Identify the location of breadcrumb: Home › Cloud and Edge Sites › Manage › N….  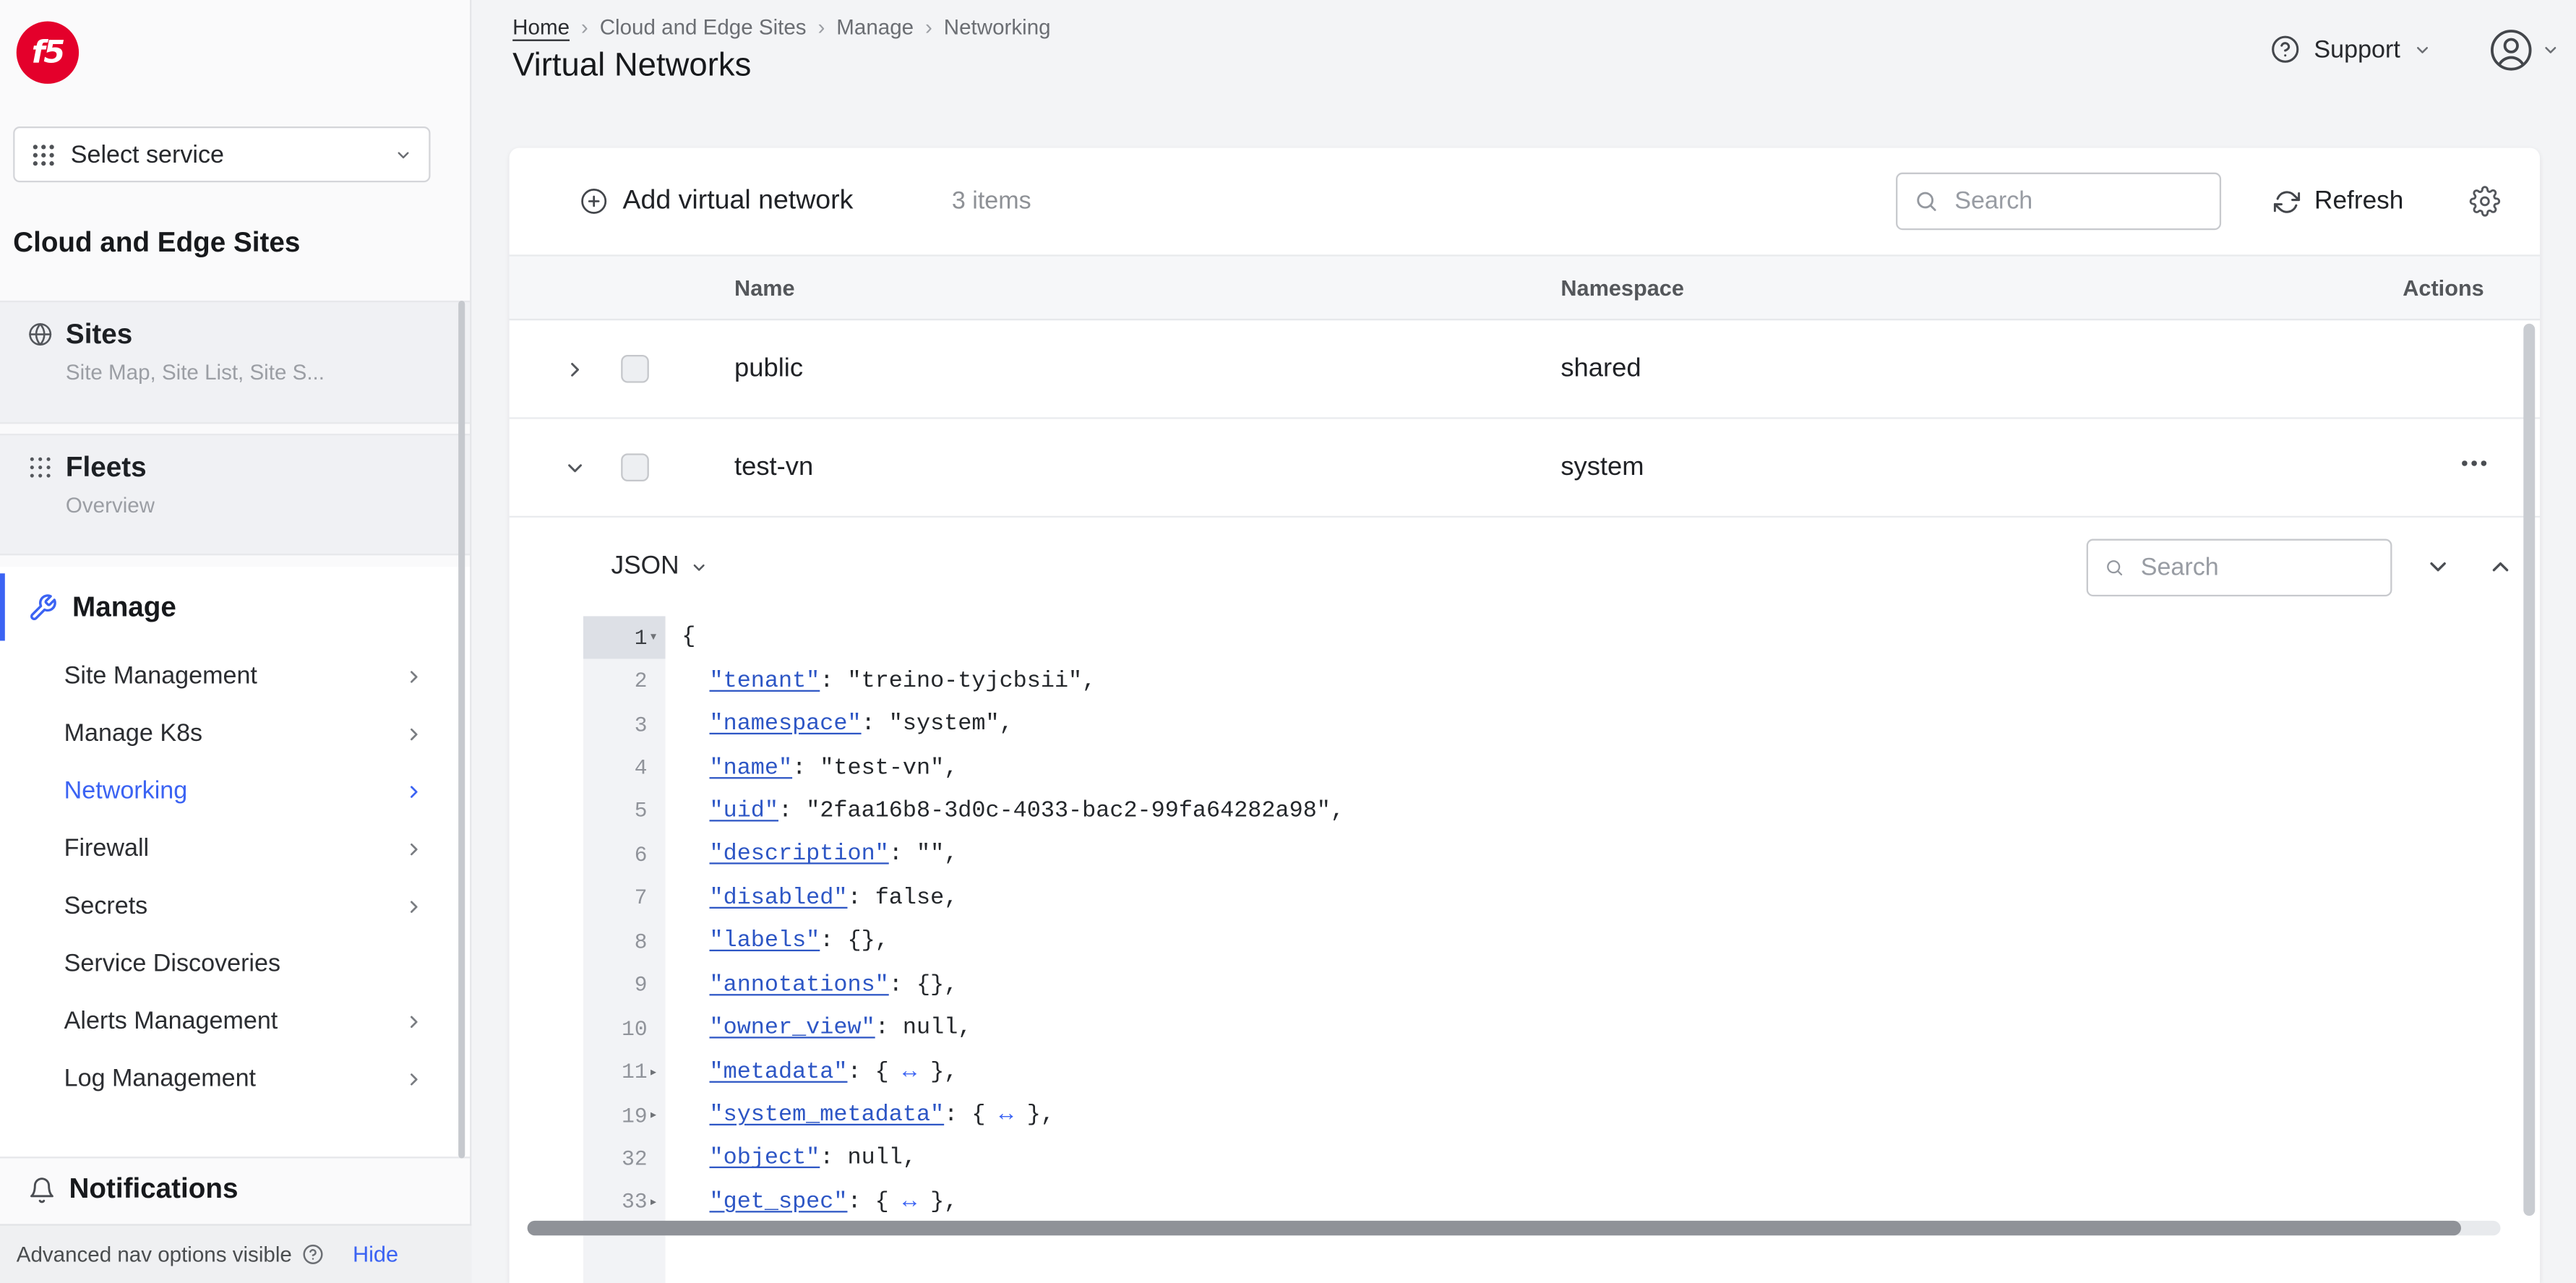
(781, 26).